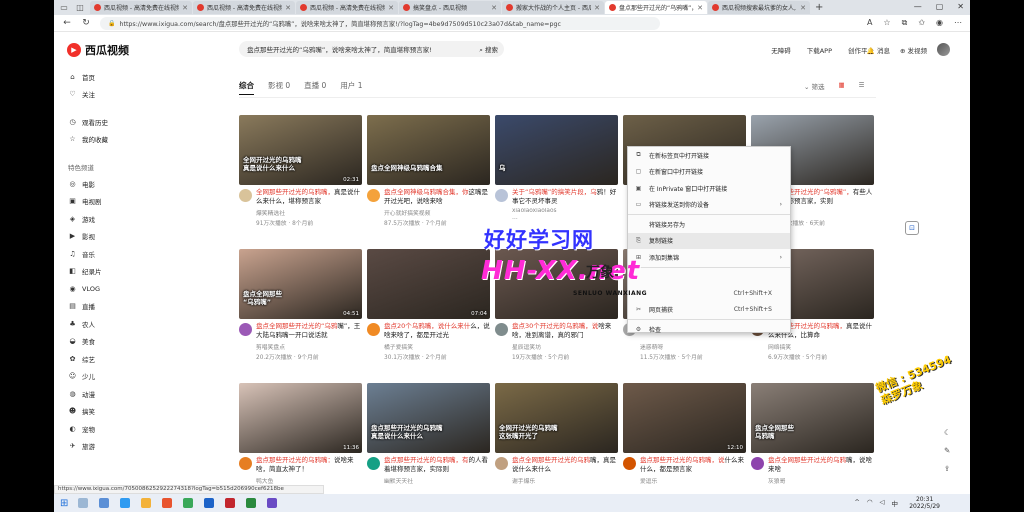 Image resolution: width=1024 pixels, height=512 pixels. What do you see at coordinates (437, 480) in the screenshot?
I see `video-author: 幽默天天社` at bounding box center [437, 480].